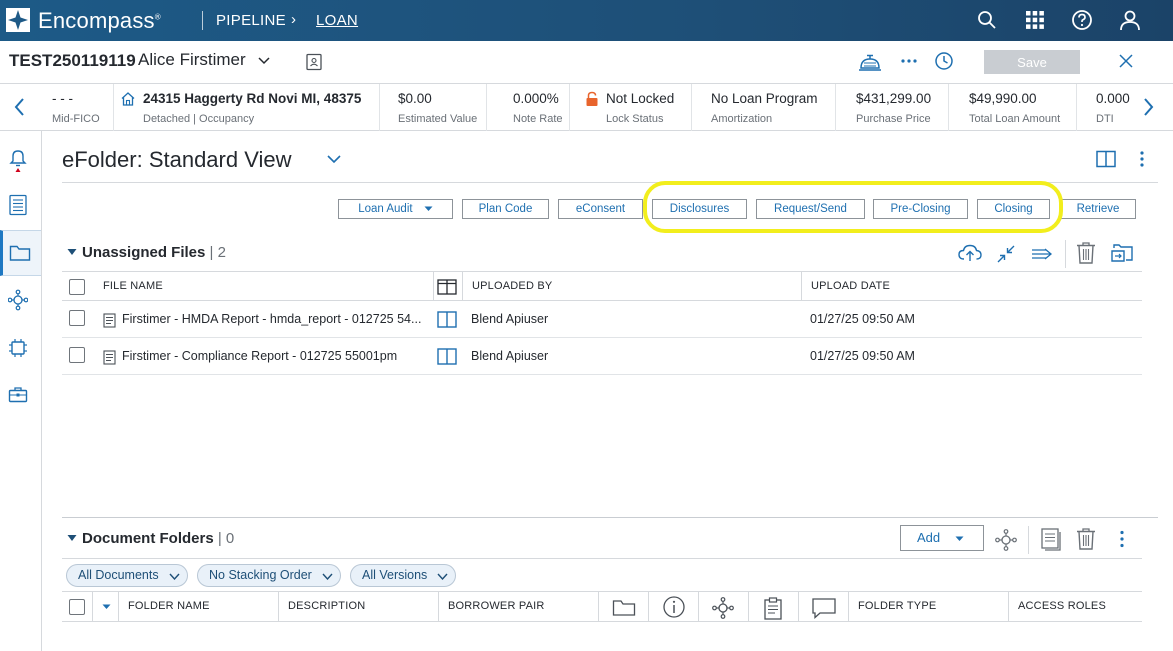 This screenshot has height=651, width=1173. I want to click on note-rate-label: Note Rate, so click(538, 119).